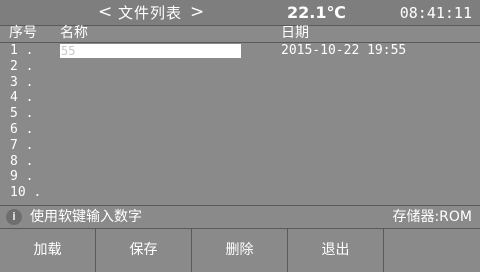  What do you see at coordinates (150, 13) in the screenshot?
I see `page-title: 文件列表` at bounding box center [150, 13].